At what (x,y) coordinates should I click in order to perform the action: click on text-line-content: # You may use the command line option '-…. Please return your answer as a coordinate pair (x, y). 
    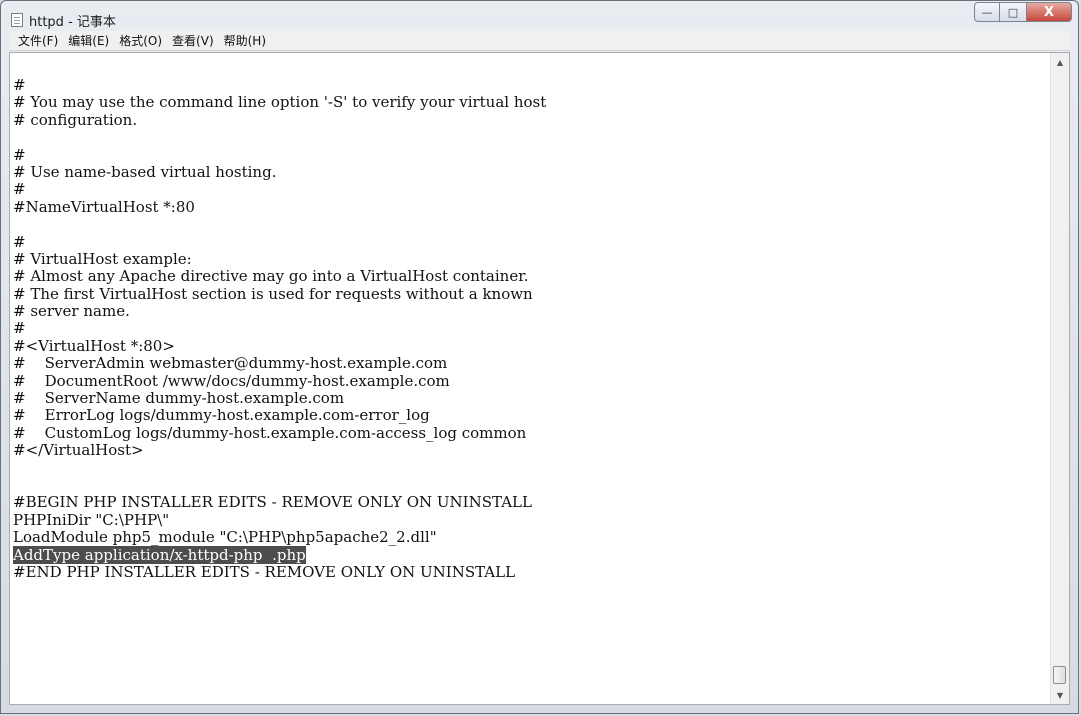
    Looking at the image, I should click on (280, 102).